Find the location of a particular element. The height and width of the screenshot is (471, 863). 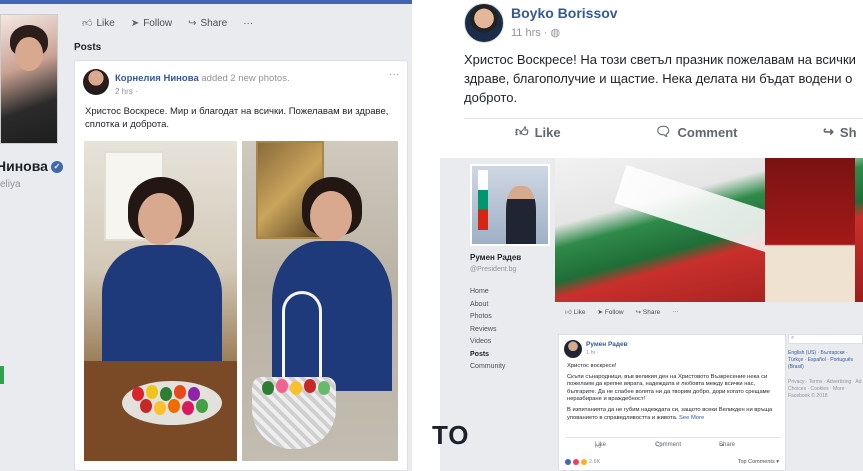

nav-home: Home is located at coordinates (487, 292).